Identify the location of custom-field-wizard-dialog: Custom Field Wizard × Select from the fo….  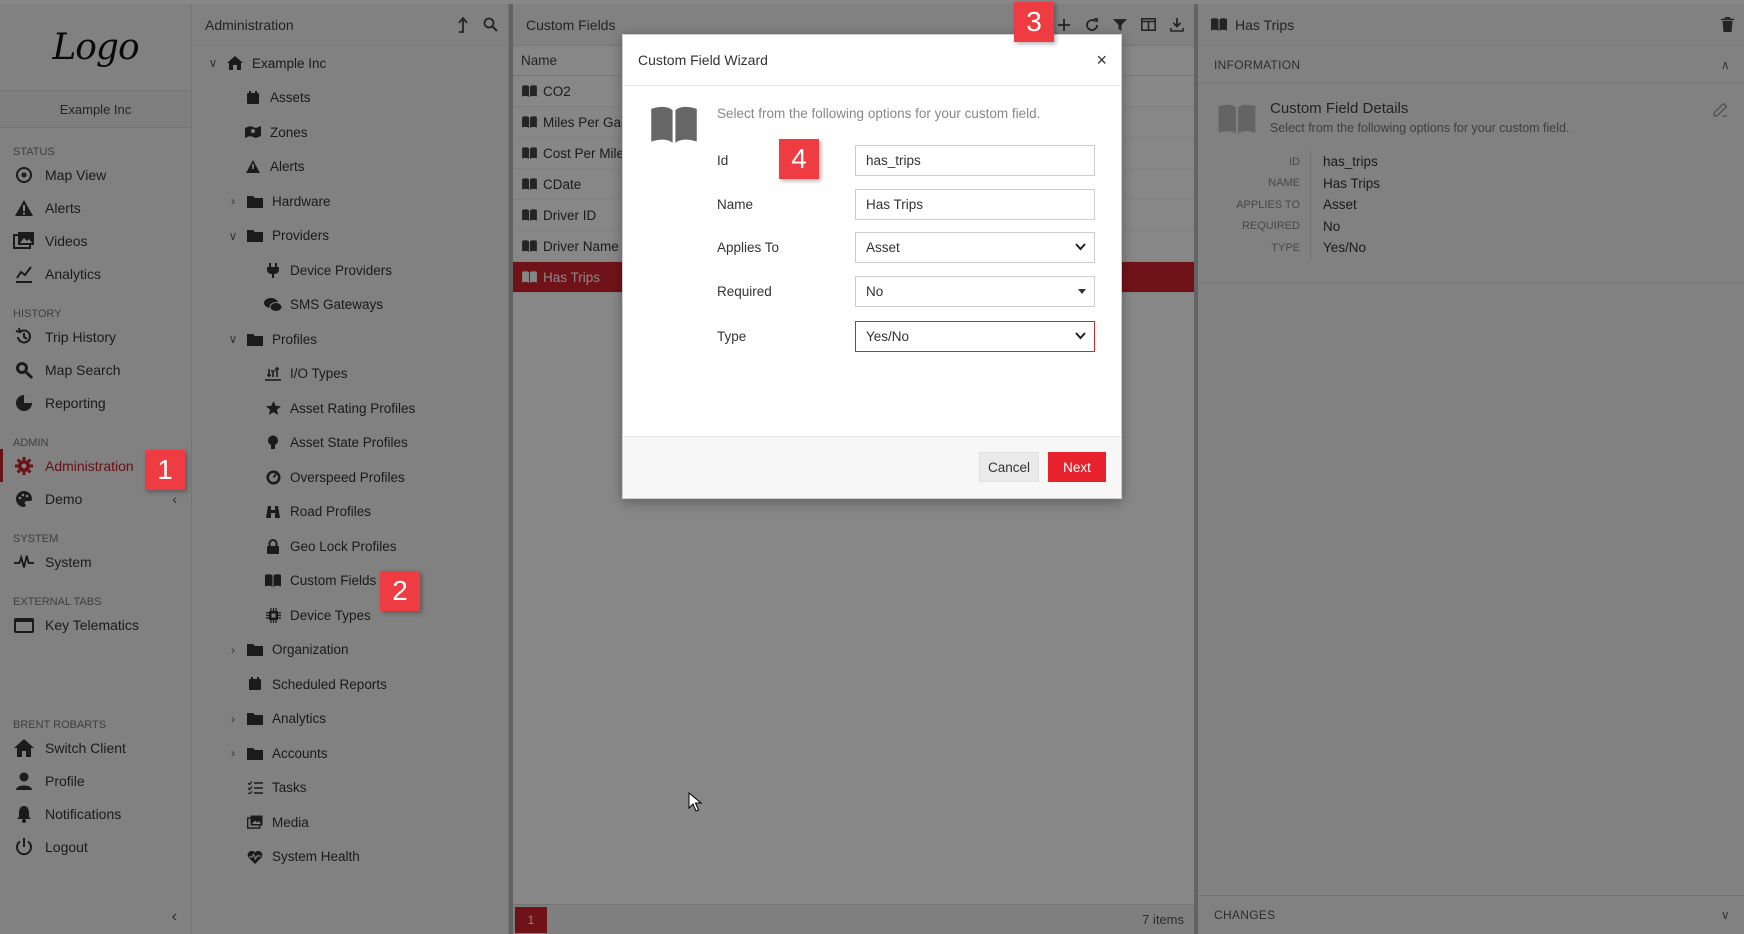
(872, 266).